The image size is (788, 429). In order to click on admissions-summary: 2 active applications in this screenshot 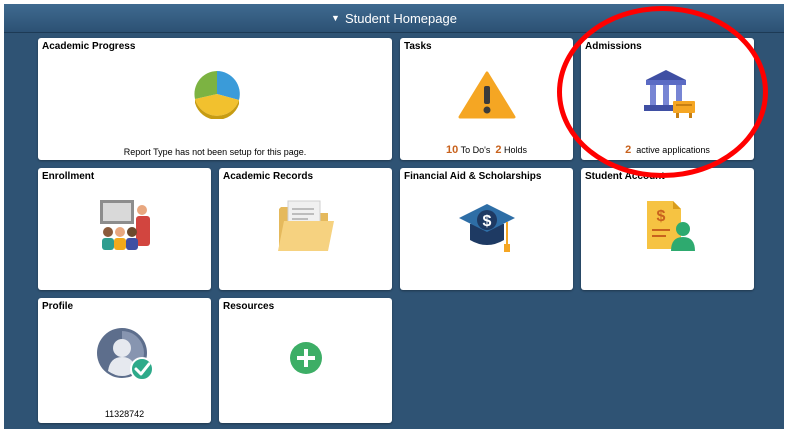, I will do `click(667, 150)`.